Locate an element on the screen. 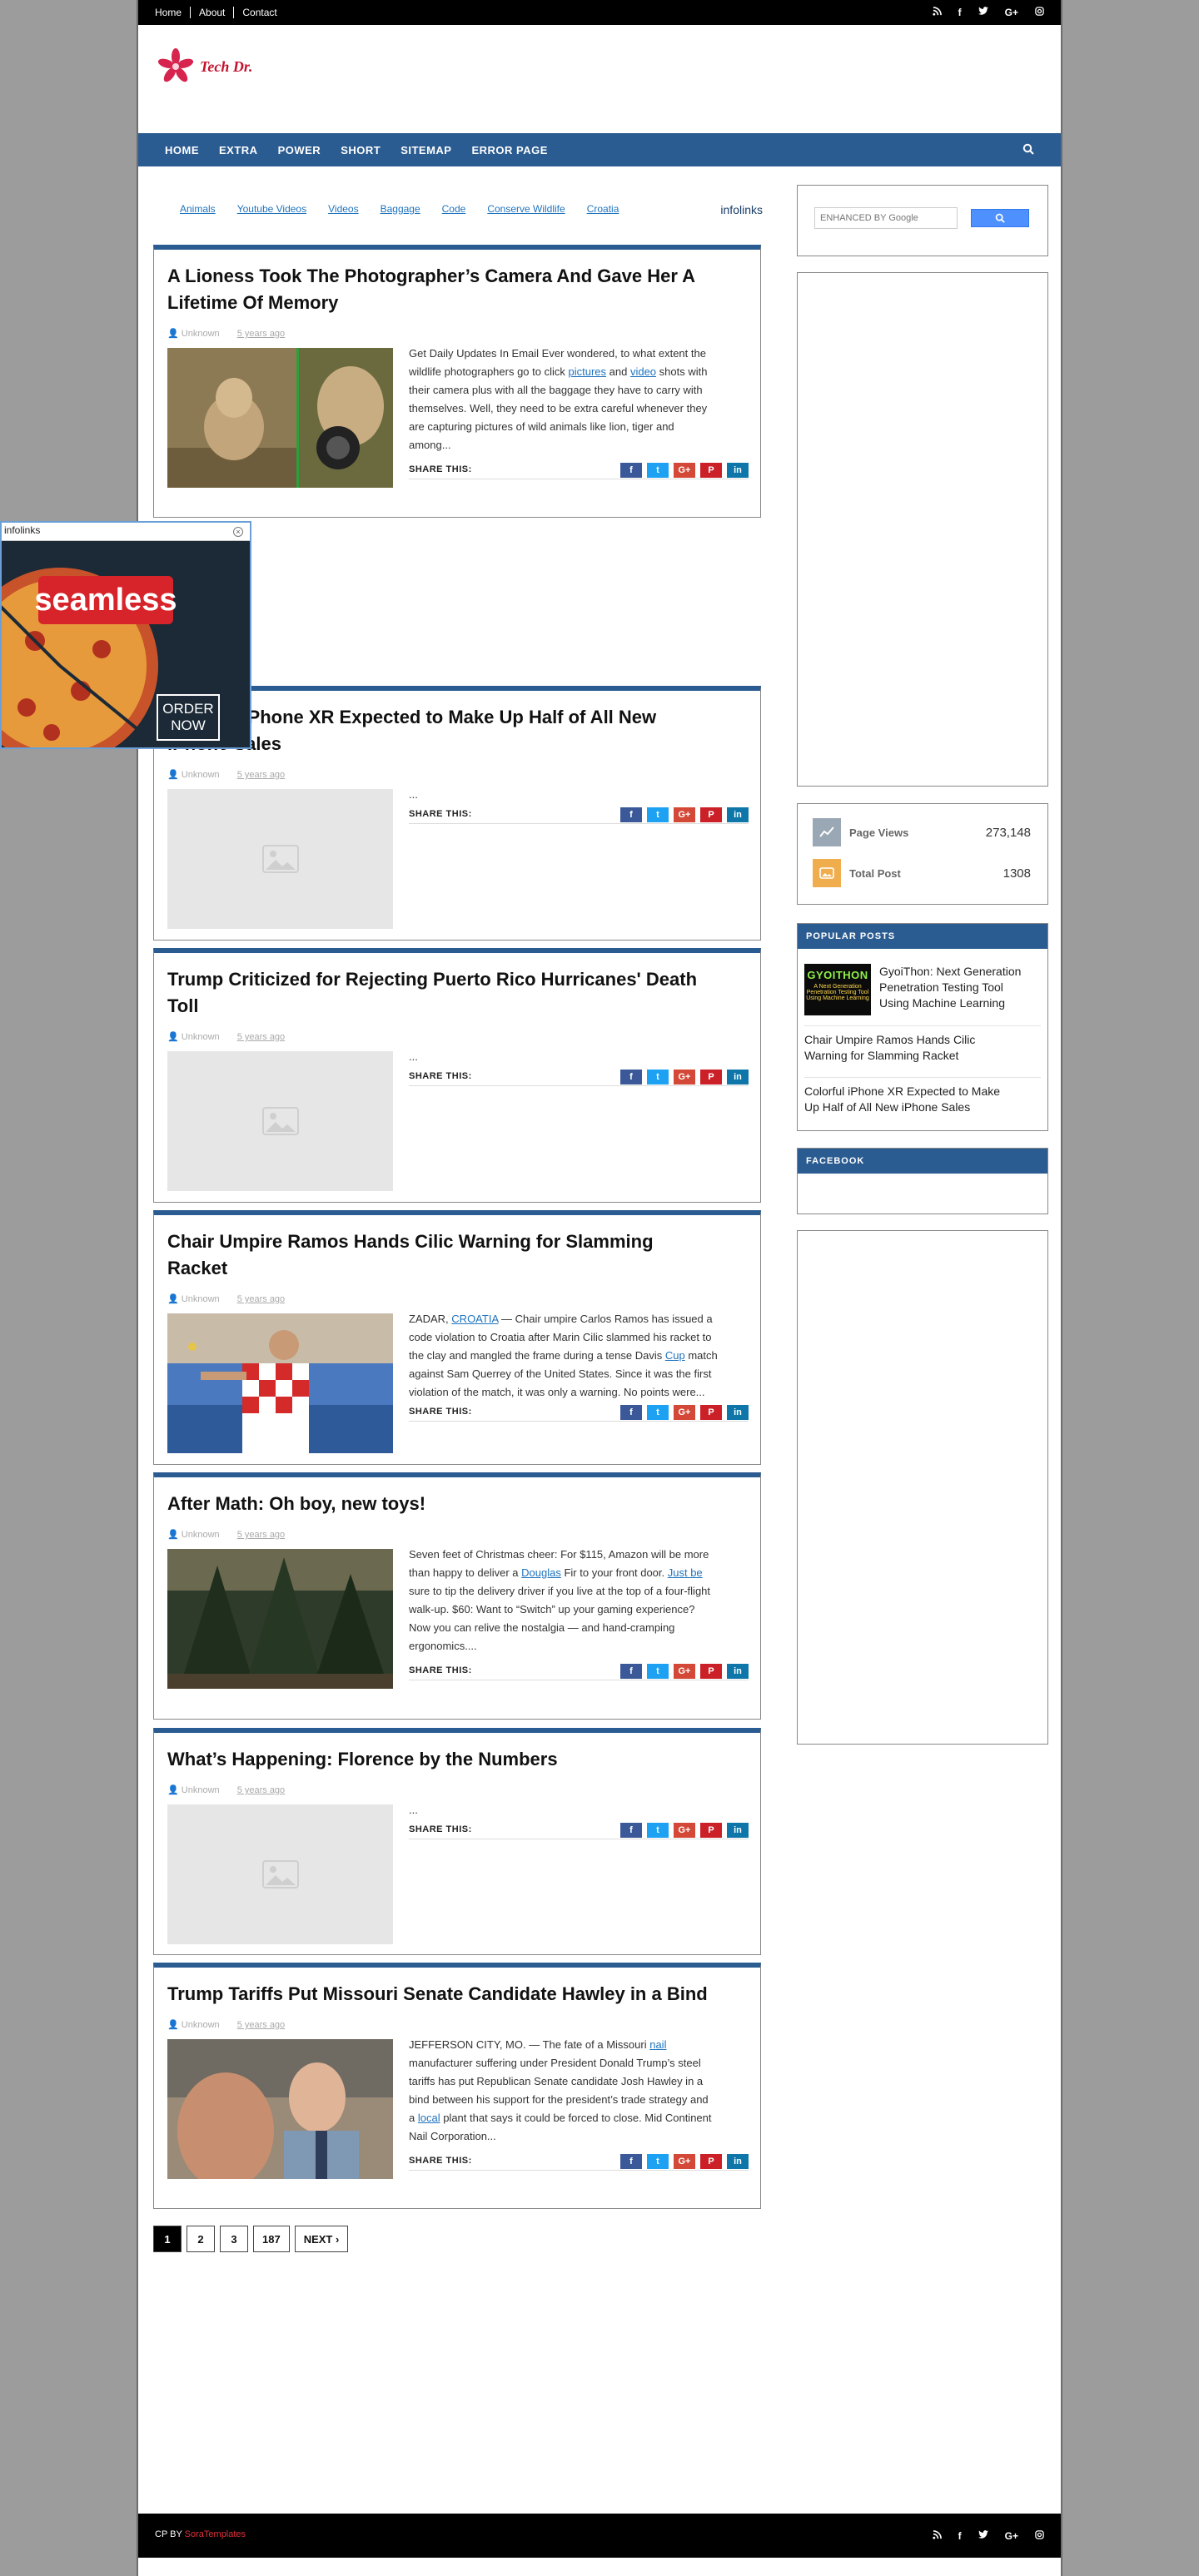 The height and width of the screenshot is (2576, 1199). nav-item-error-page: ERROR PAGE is located at coordinates (509, 150).